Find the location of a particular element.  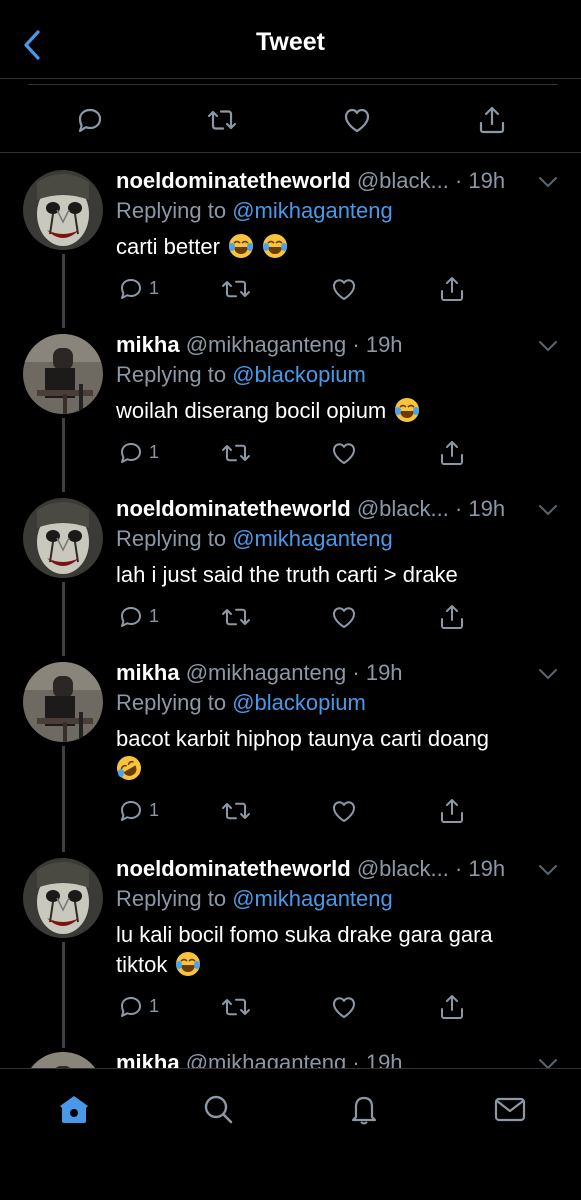

main-tweet-actions is located at coordinates (290, 121).